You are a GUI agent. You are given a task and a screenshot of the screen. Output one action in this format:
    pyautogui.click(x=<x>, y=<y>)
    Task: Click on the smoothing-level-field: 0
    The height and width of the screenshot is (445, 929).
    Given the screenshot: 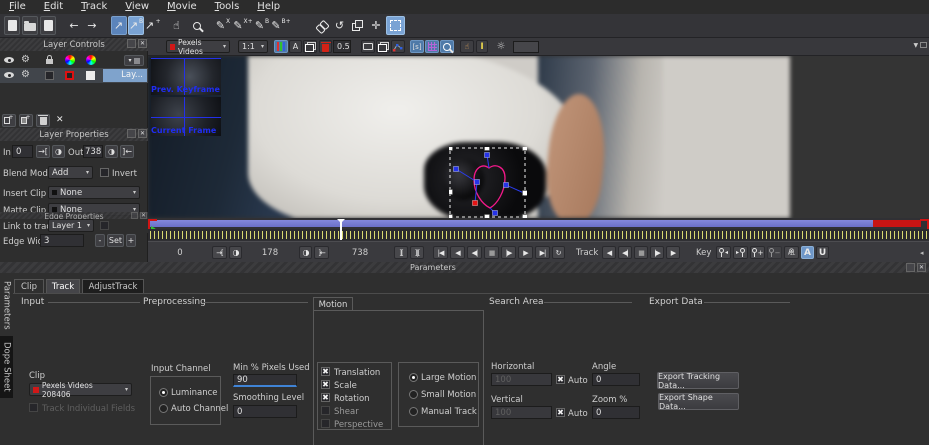 What is the action you would take?
    pyautogui.click(x=265, y=411)
    